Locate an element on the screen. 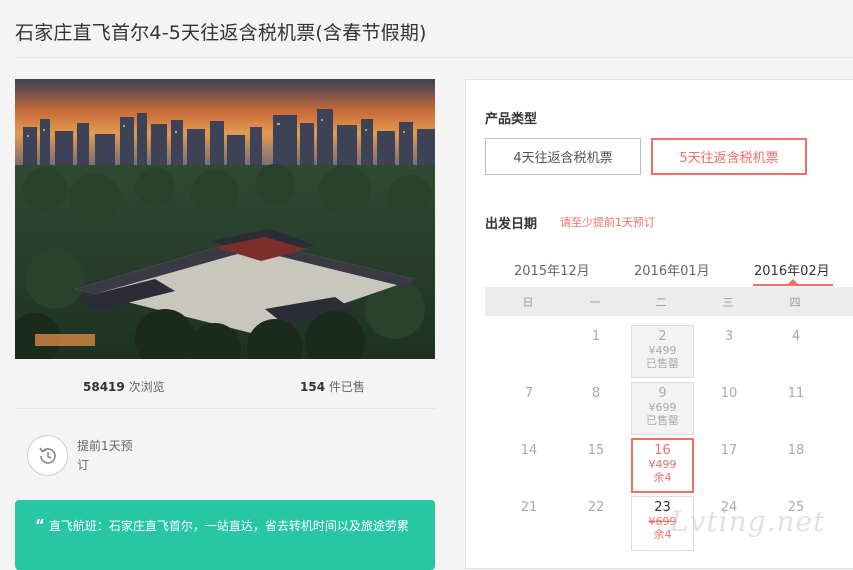 The height and width of the screenshot is (570, 853). page-title: 石家庄直飞首尔4-5天往返含税机票(含春节假期) is located at coordinates (221, 33).